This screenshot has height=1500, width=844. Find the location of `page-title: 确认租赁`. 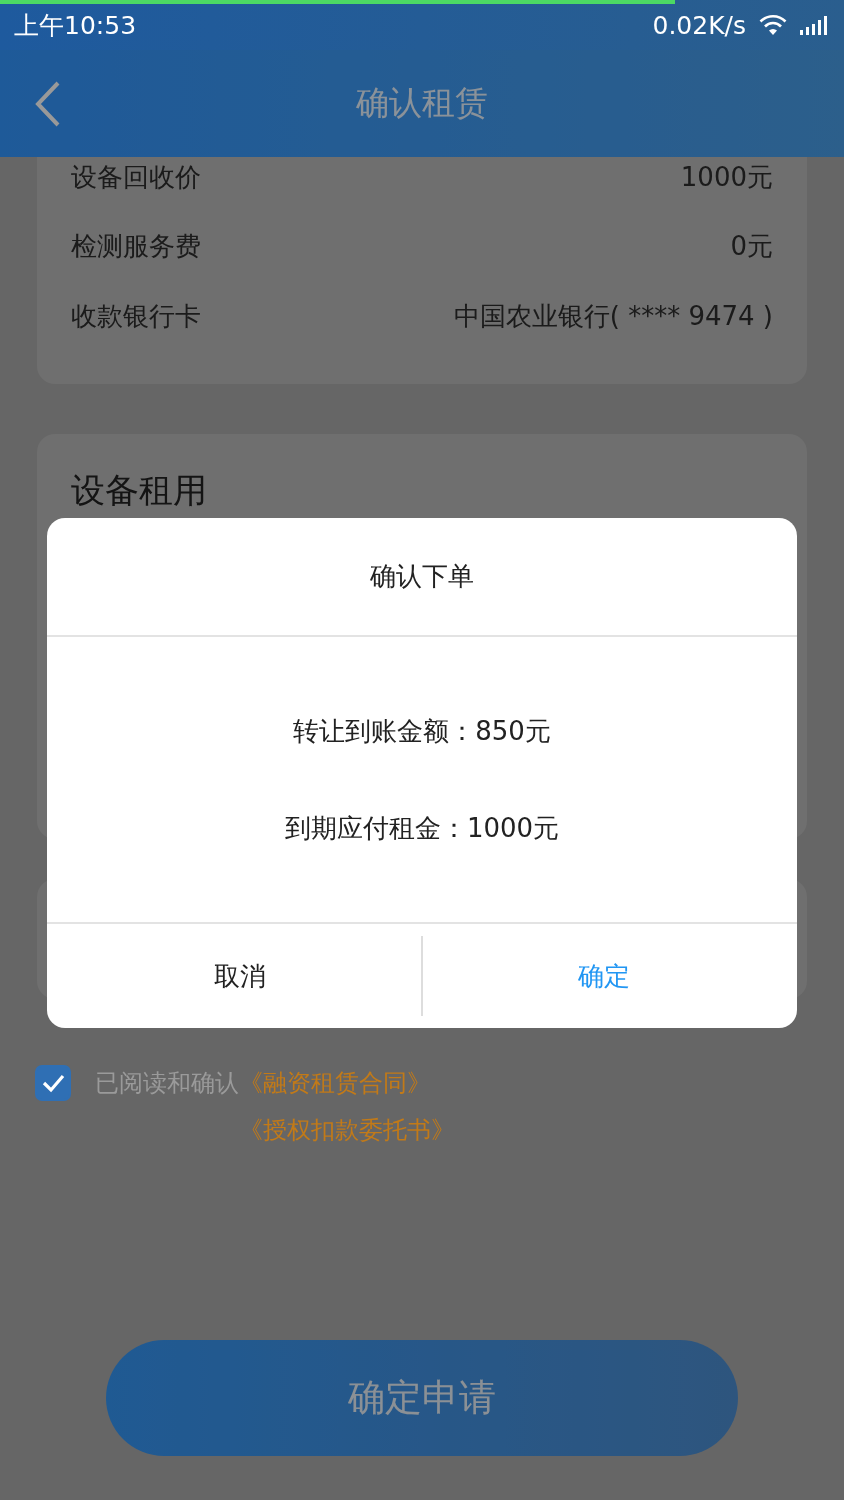

page-title: 确认租赁 is located at coordinates (422, 103).